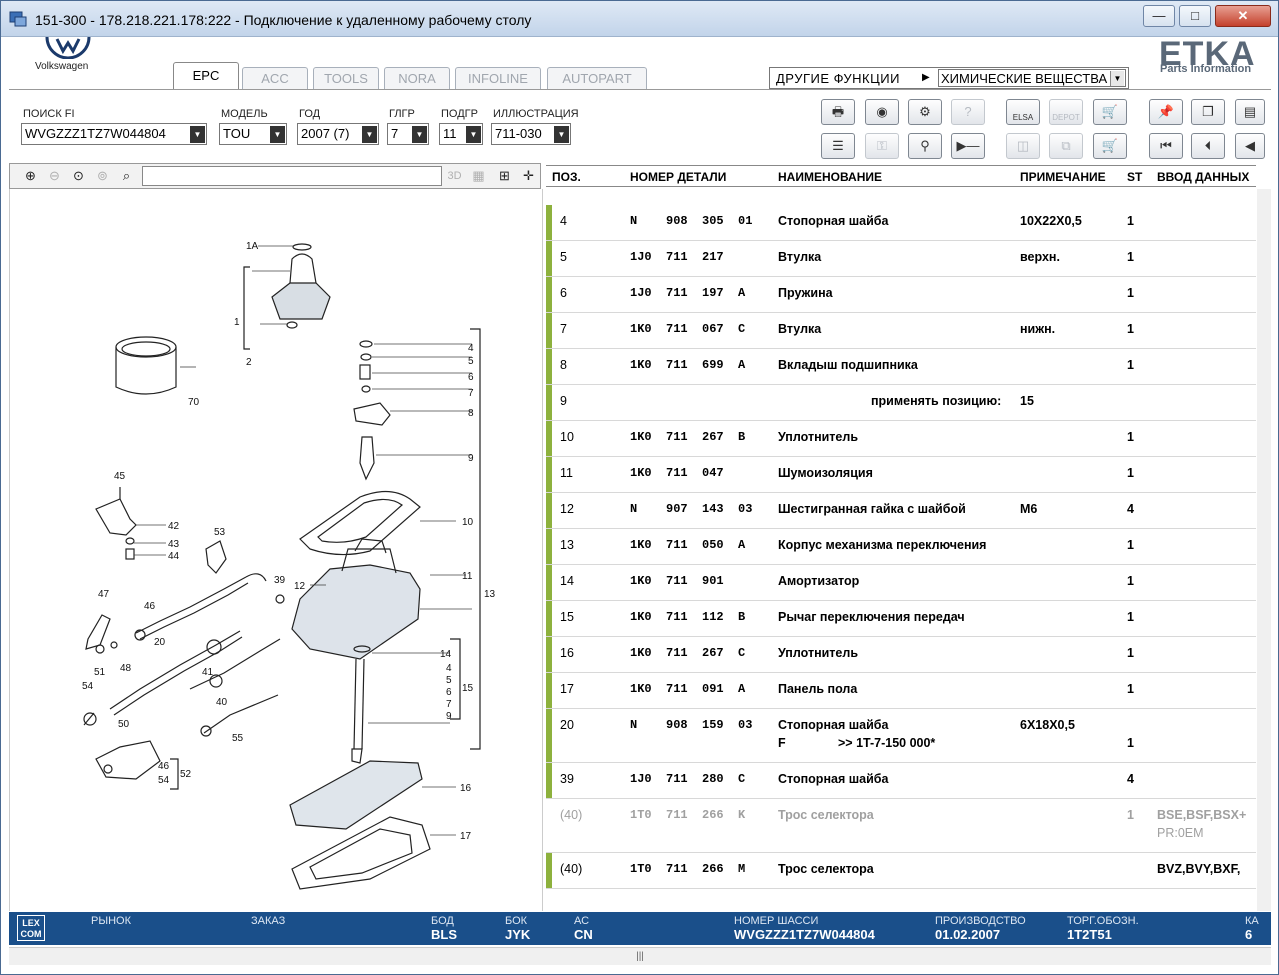  Describe the element at coordinates (466, 836) in the screenshot. I see `callout-label: 17` at that location.